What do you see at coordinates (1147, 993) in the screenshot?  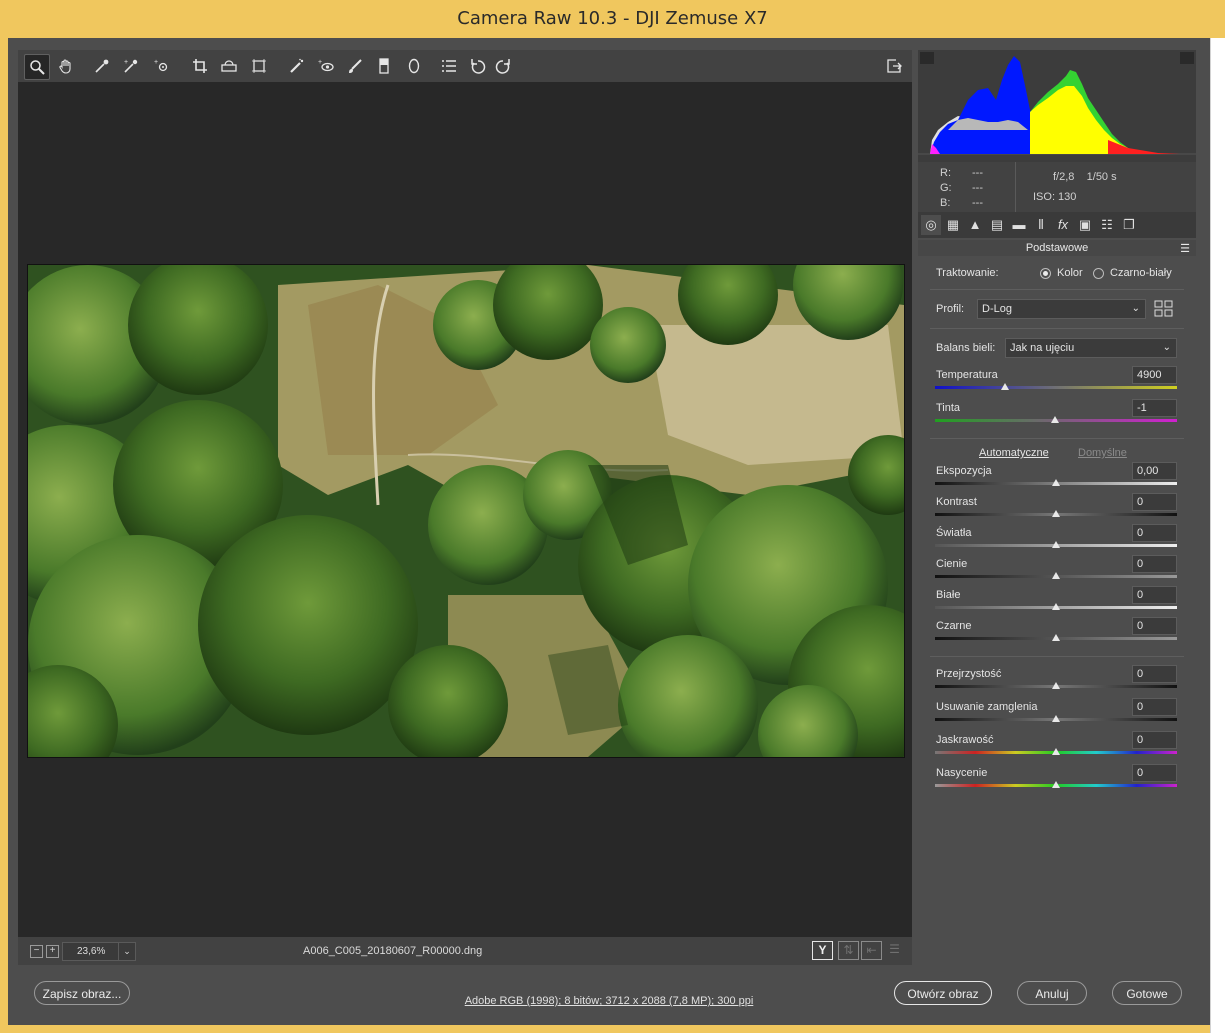 I see `done-button: Gotowe` at bounding box center [1147, 993].